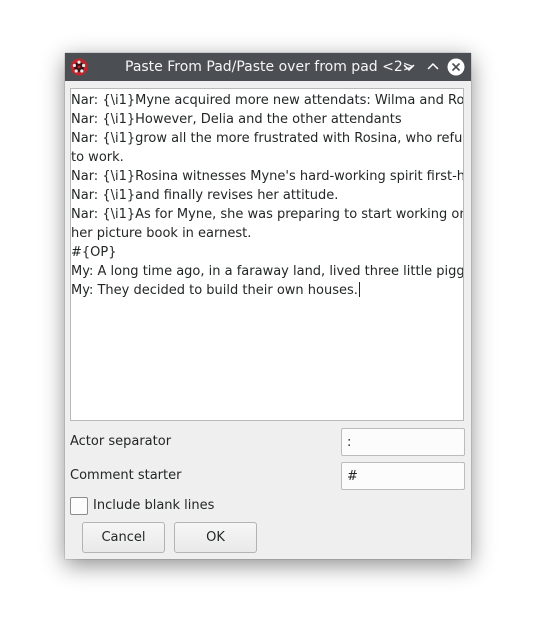 Image resolution: width=536 pixels, height=636 pixels. I want to click on ok-button: OK, so click(215, 537).